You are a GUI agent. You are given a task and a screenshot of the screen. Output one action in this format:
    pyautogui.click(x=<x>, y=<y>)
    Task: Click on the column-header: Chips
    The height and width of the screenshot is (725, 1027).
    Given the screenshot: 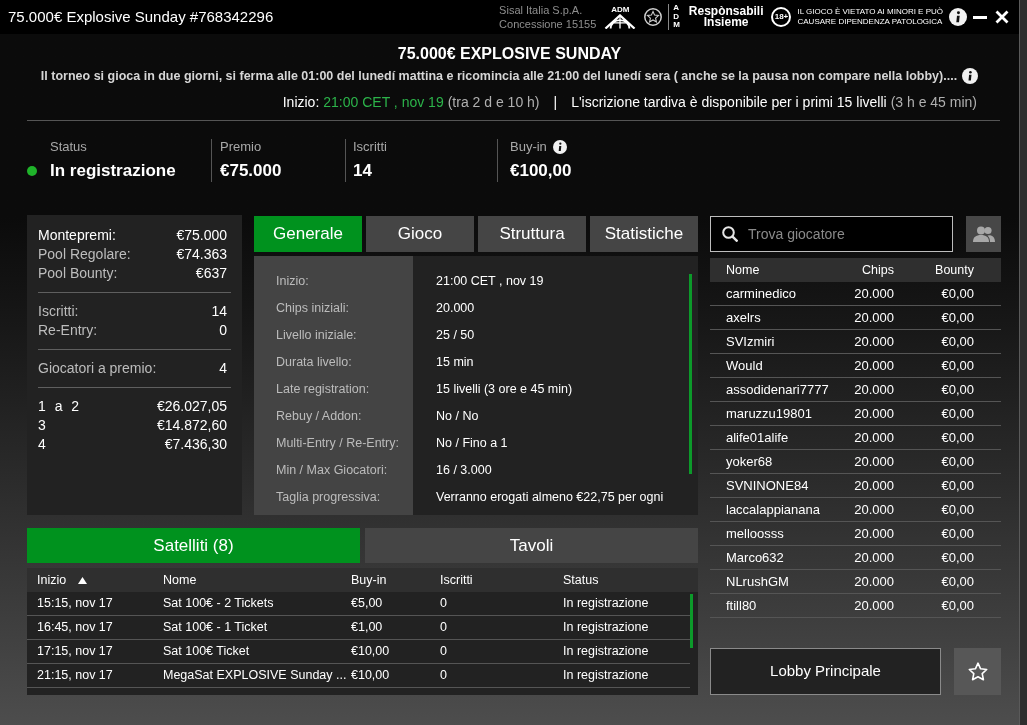 What is the action you would take?
    pyautogui.click(x=864, y=270)
    